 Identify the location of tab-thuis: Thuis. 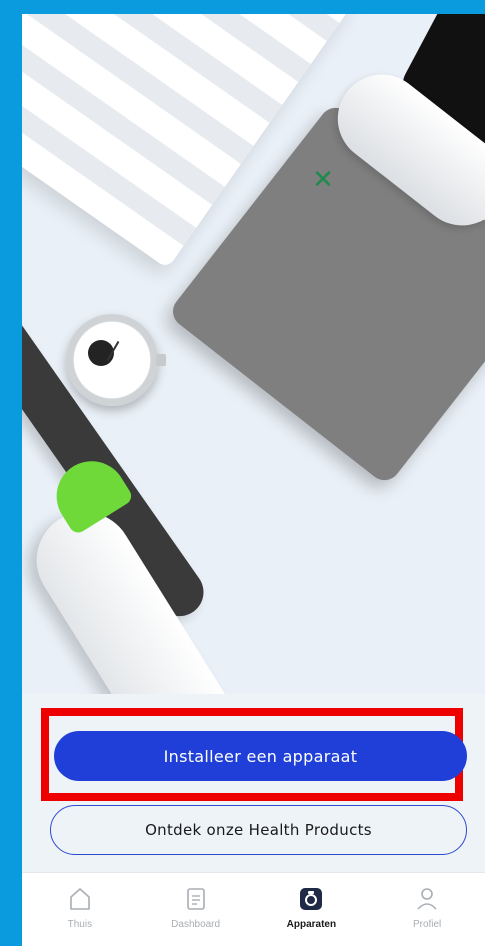
(80, 909).